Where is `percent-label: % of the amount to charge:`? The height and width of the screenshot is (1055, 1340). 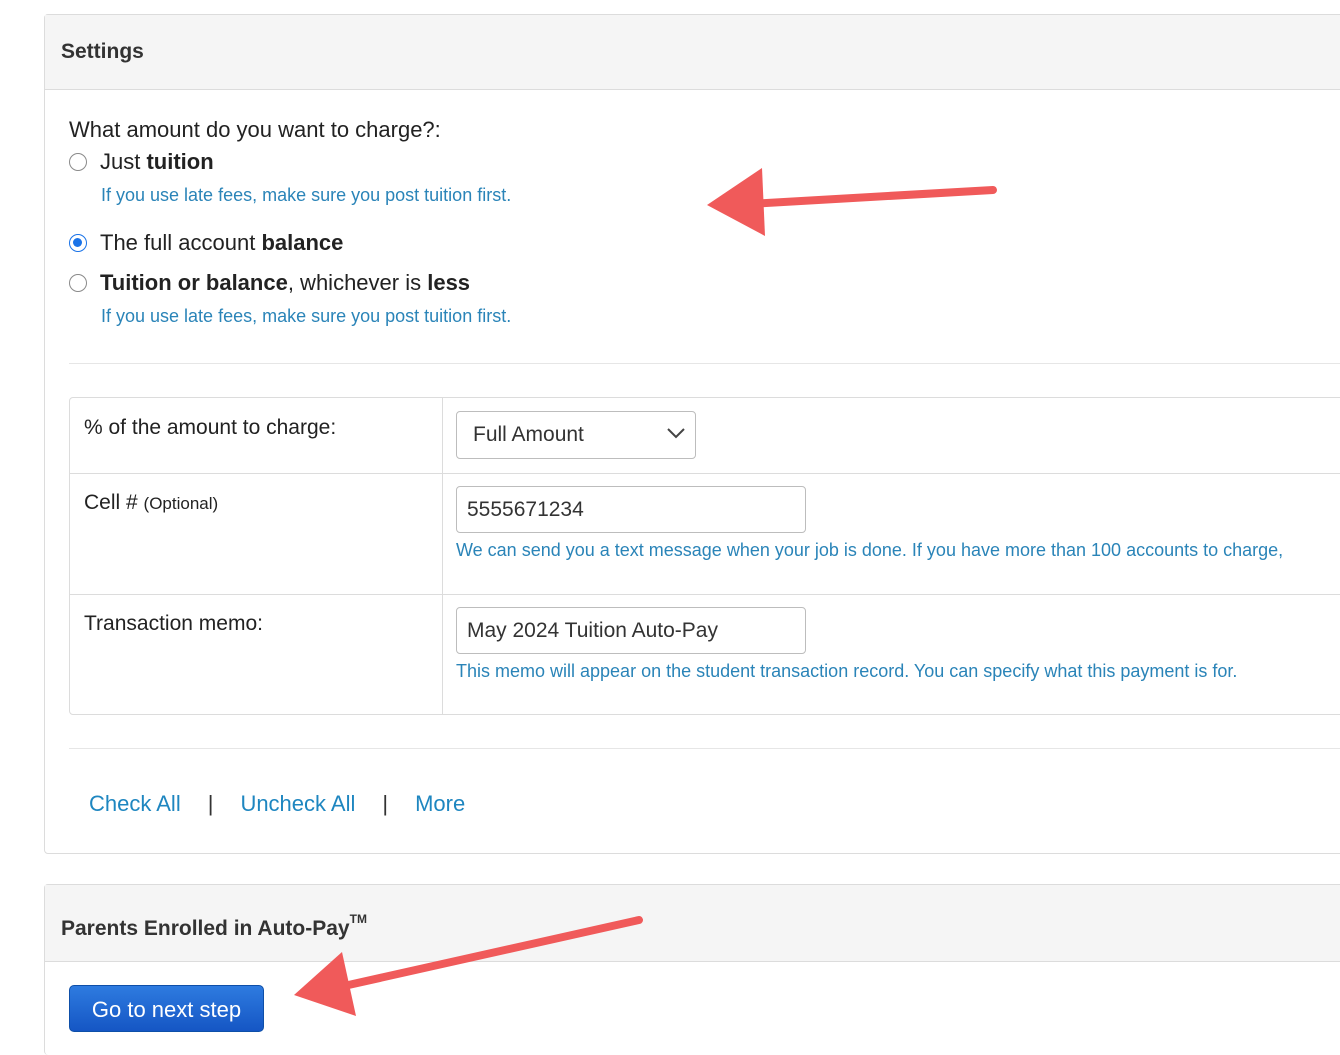 percent-label: % of the amount to charge: is located at coordinates (210, 427).